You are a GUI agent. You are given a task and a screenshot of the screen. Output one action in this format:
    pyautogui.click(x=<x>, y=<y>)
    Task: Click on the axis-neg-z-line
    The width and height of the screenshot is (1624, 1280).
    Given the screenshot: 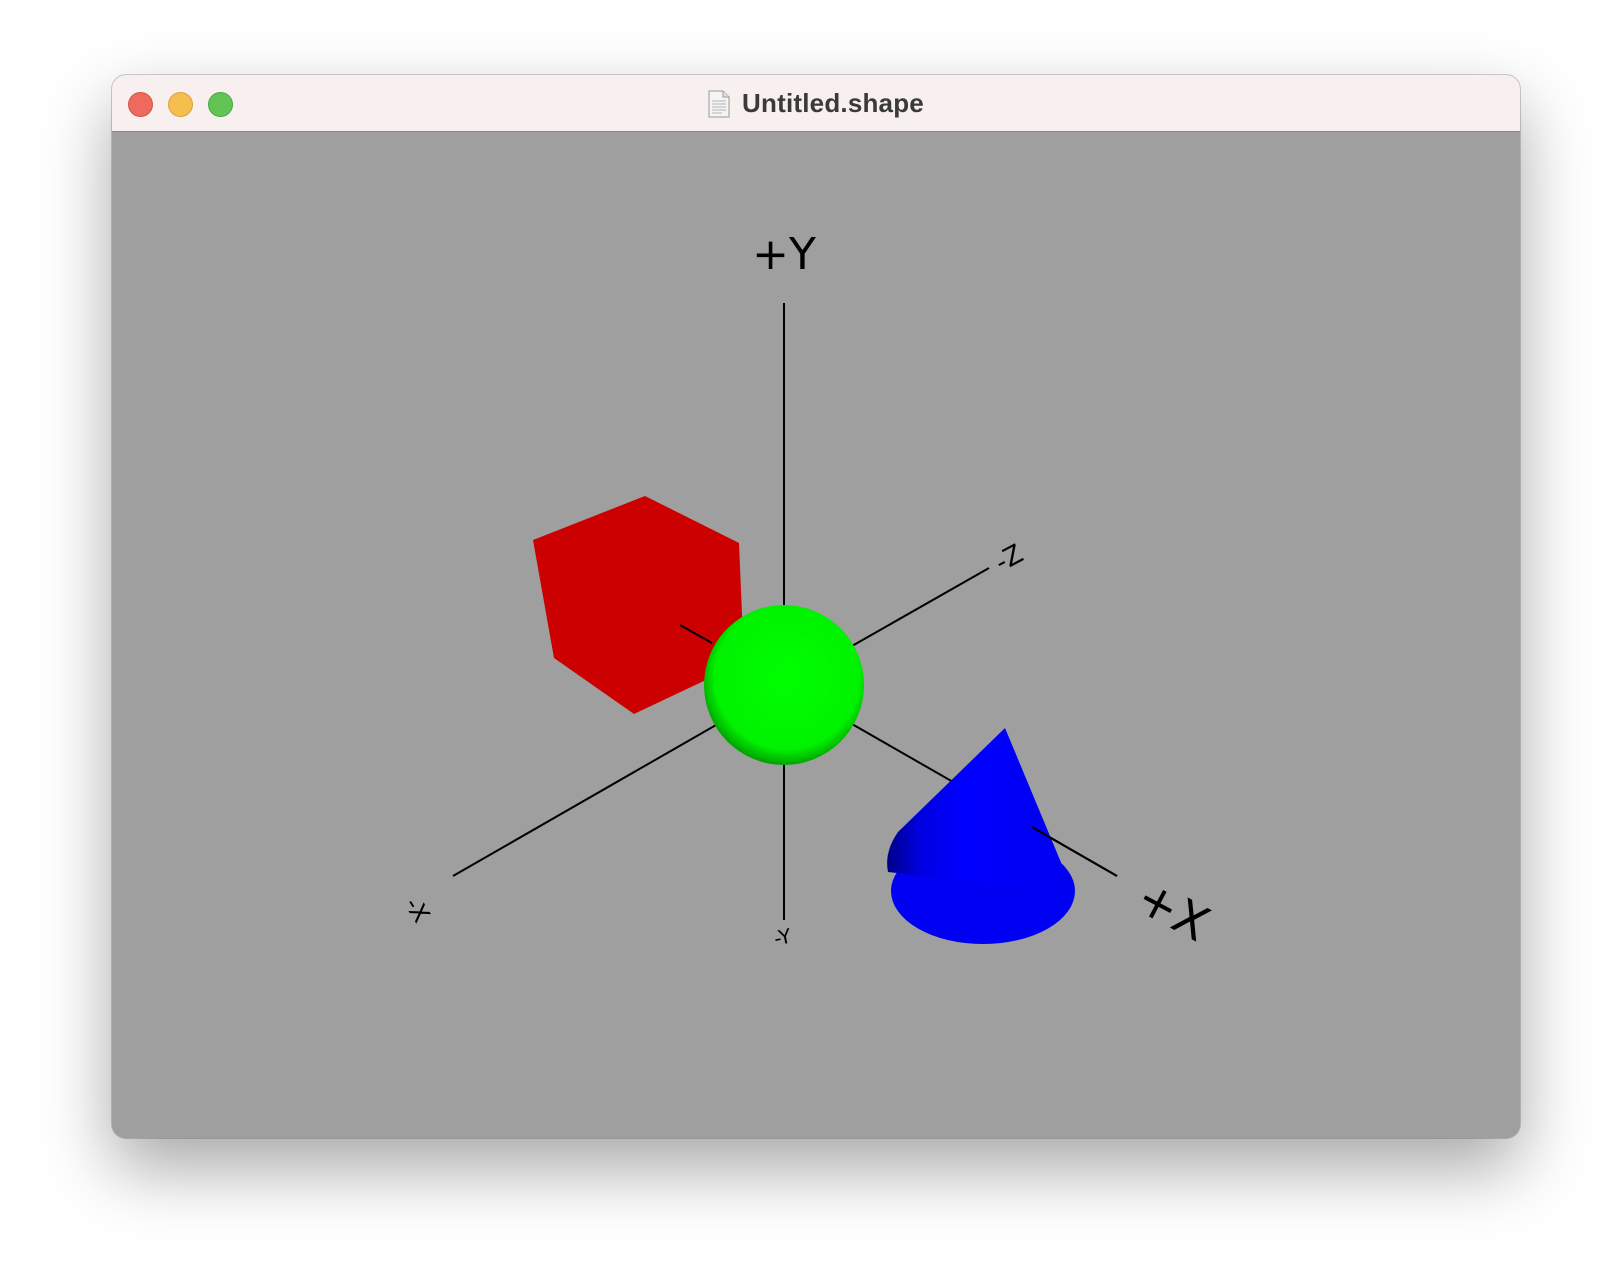 What is the action you would take?
    pyautogui.click(x=920, y=607)
    